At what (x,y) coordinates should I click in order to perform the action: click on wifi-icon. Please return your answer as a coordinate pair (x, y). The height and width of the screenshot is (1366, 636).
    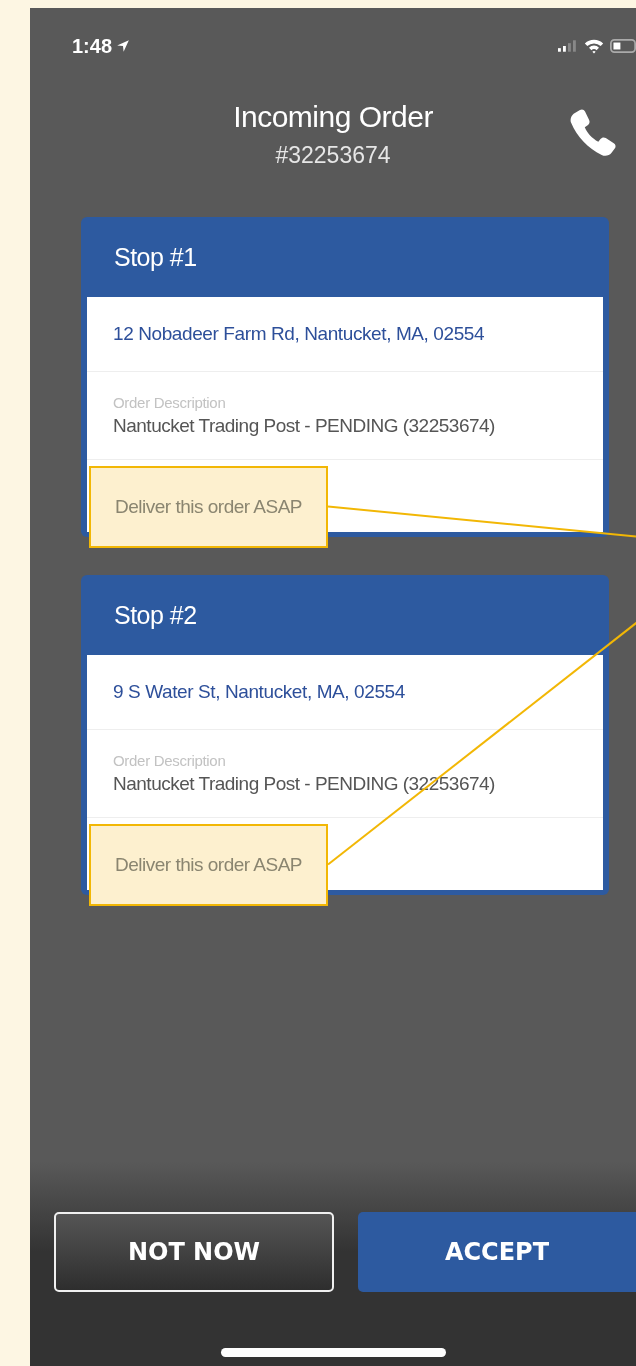
    Looking at the image, I should click on (594, 46).